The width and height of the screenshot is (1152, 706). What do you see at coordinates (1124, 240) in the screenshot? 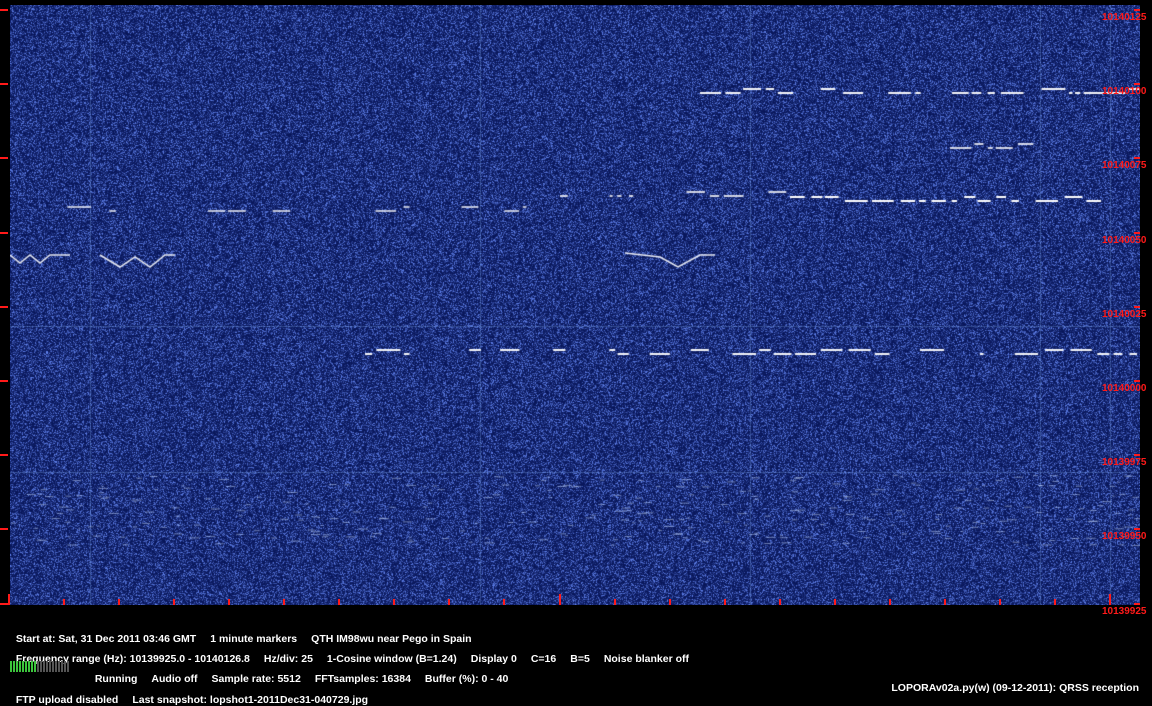
I see `frequency-label: 10140050` at bounding box center [1124, 240].